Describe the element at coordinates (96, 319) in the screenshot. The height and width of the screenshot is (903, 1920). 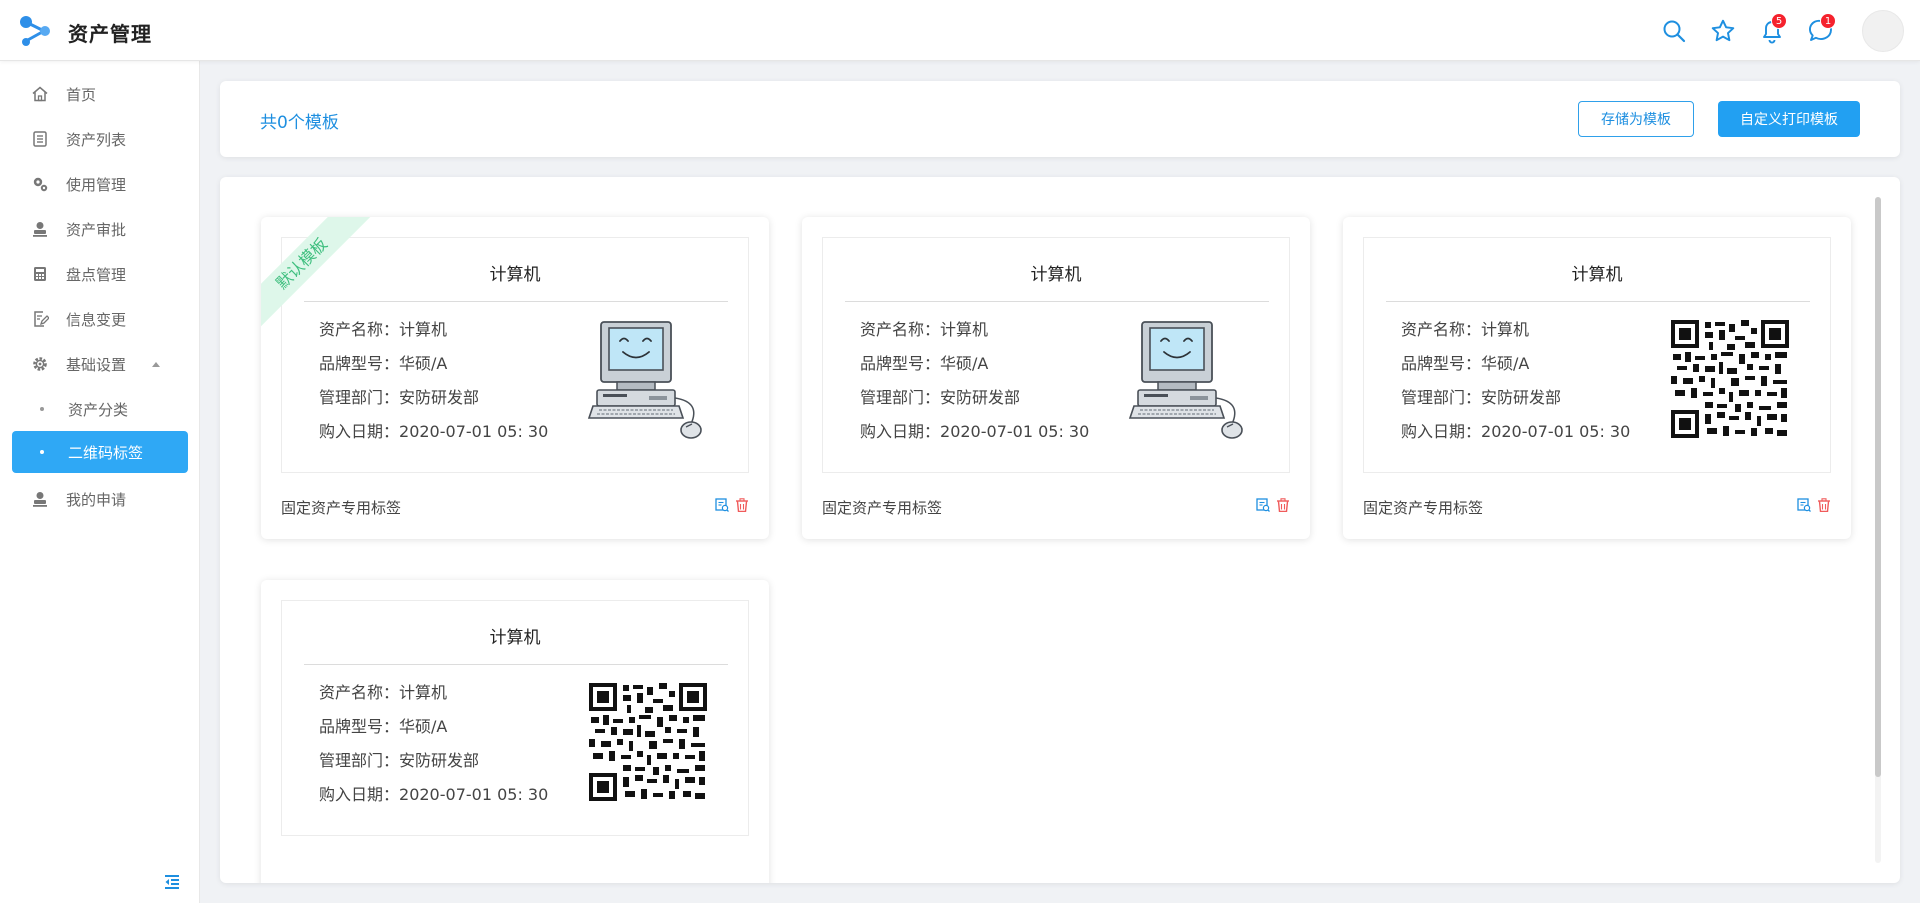
I see `sidebar-item-label: 信息变更` at that location.